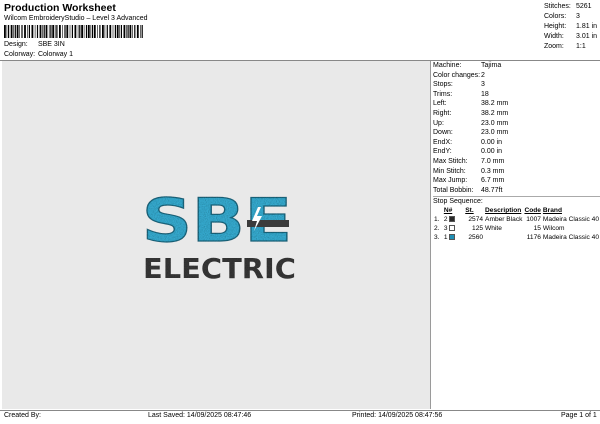 The image size is (600, 424). Describe the element at coordinates (20, 54) in the screenshot. I see `colorway-label: Colorway:` at that location.